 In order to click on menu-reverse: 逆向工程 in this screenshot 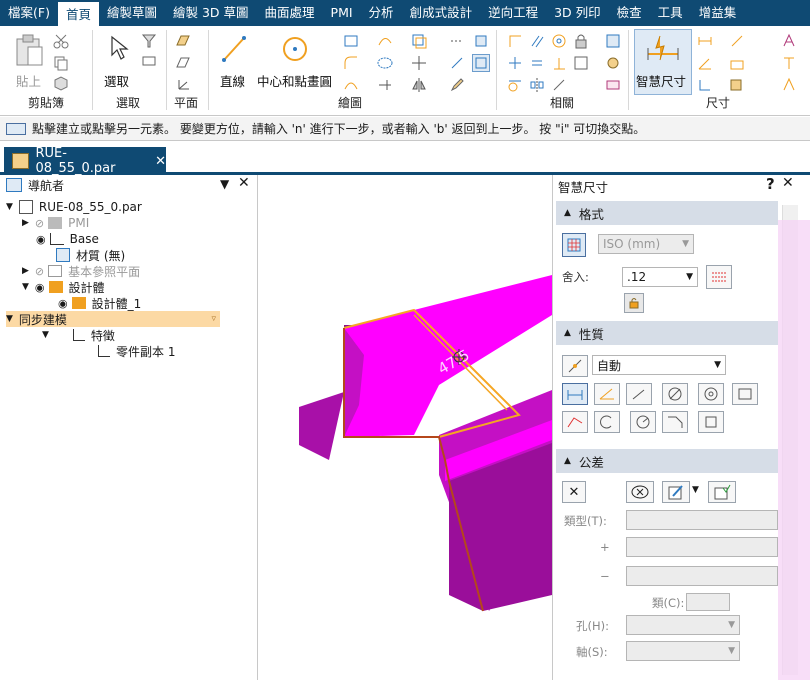, I will do `click(513, 13)`.